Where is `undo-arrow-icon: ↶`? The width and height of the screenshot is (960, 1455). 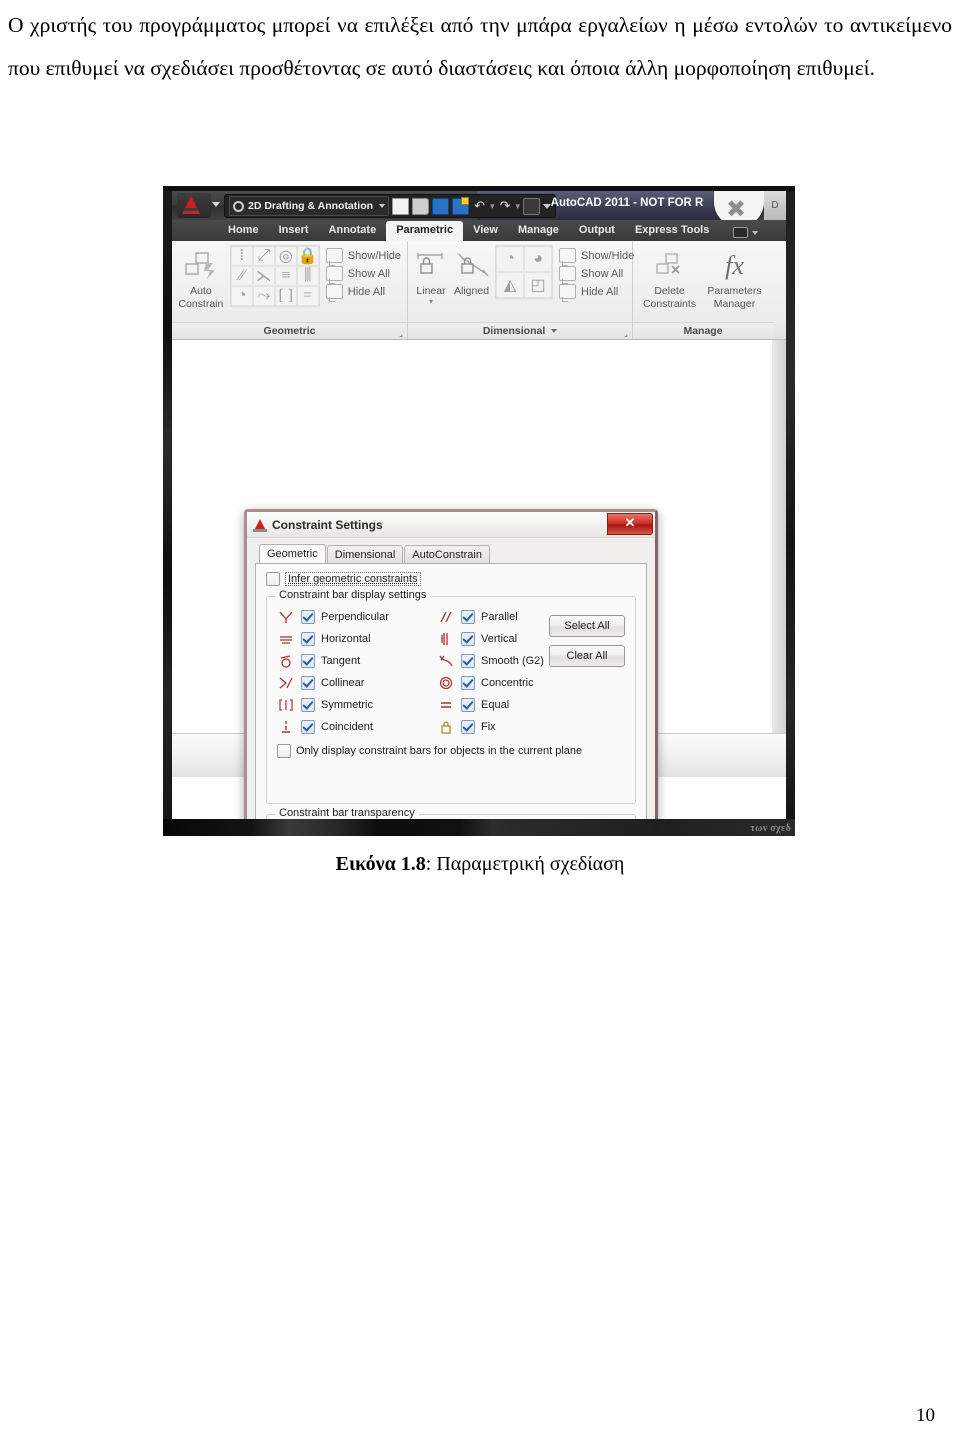 undo-arrow-icon: ↶ is located at coordinates (479, 206).